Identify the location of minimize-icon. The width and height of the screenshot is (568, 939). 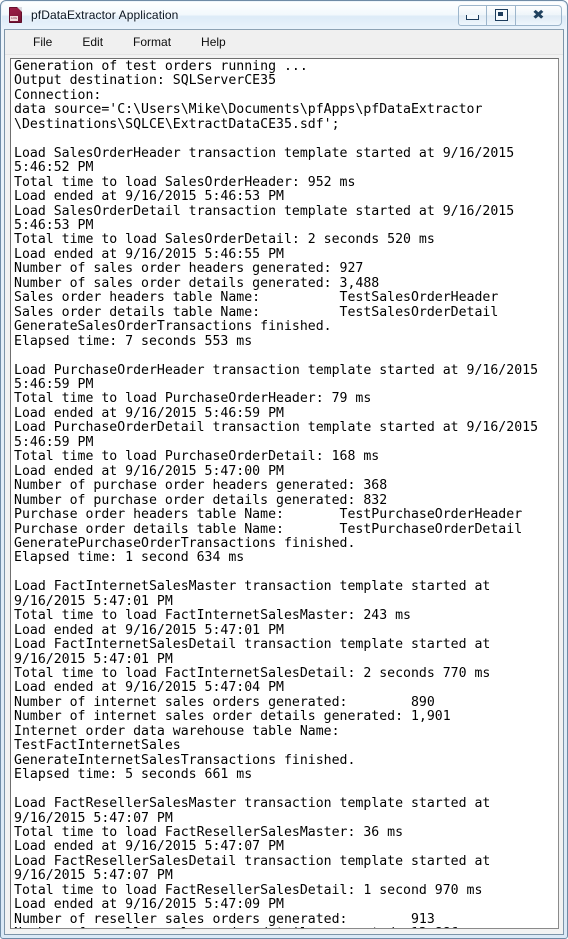
(472, 17).